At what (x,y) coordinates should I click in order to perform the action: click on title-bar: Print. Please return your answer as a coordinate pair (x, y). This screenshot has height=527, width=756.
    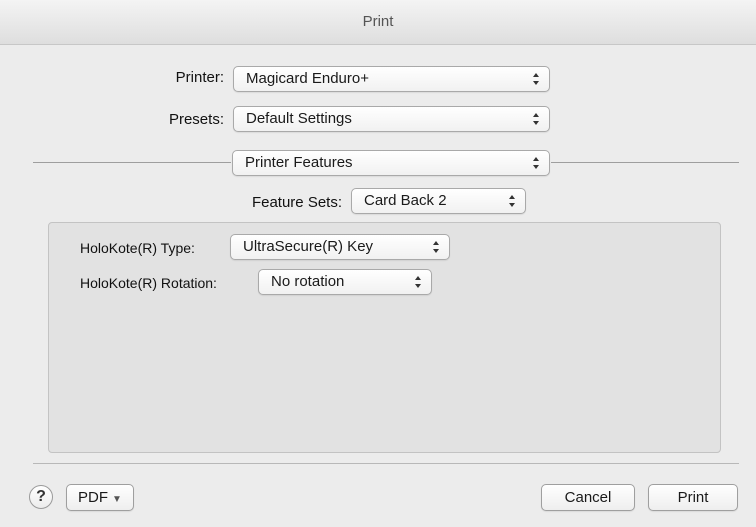
    Looking at the image, I should click on (378, 22).